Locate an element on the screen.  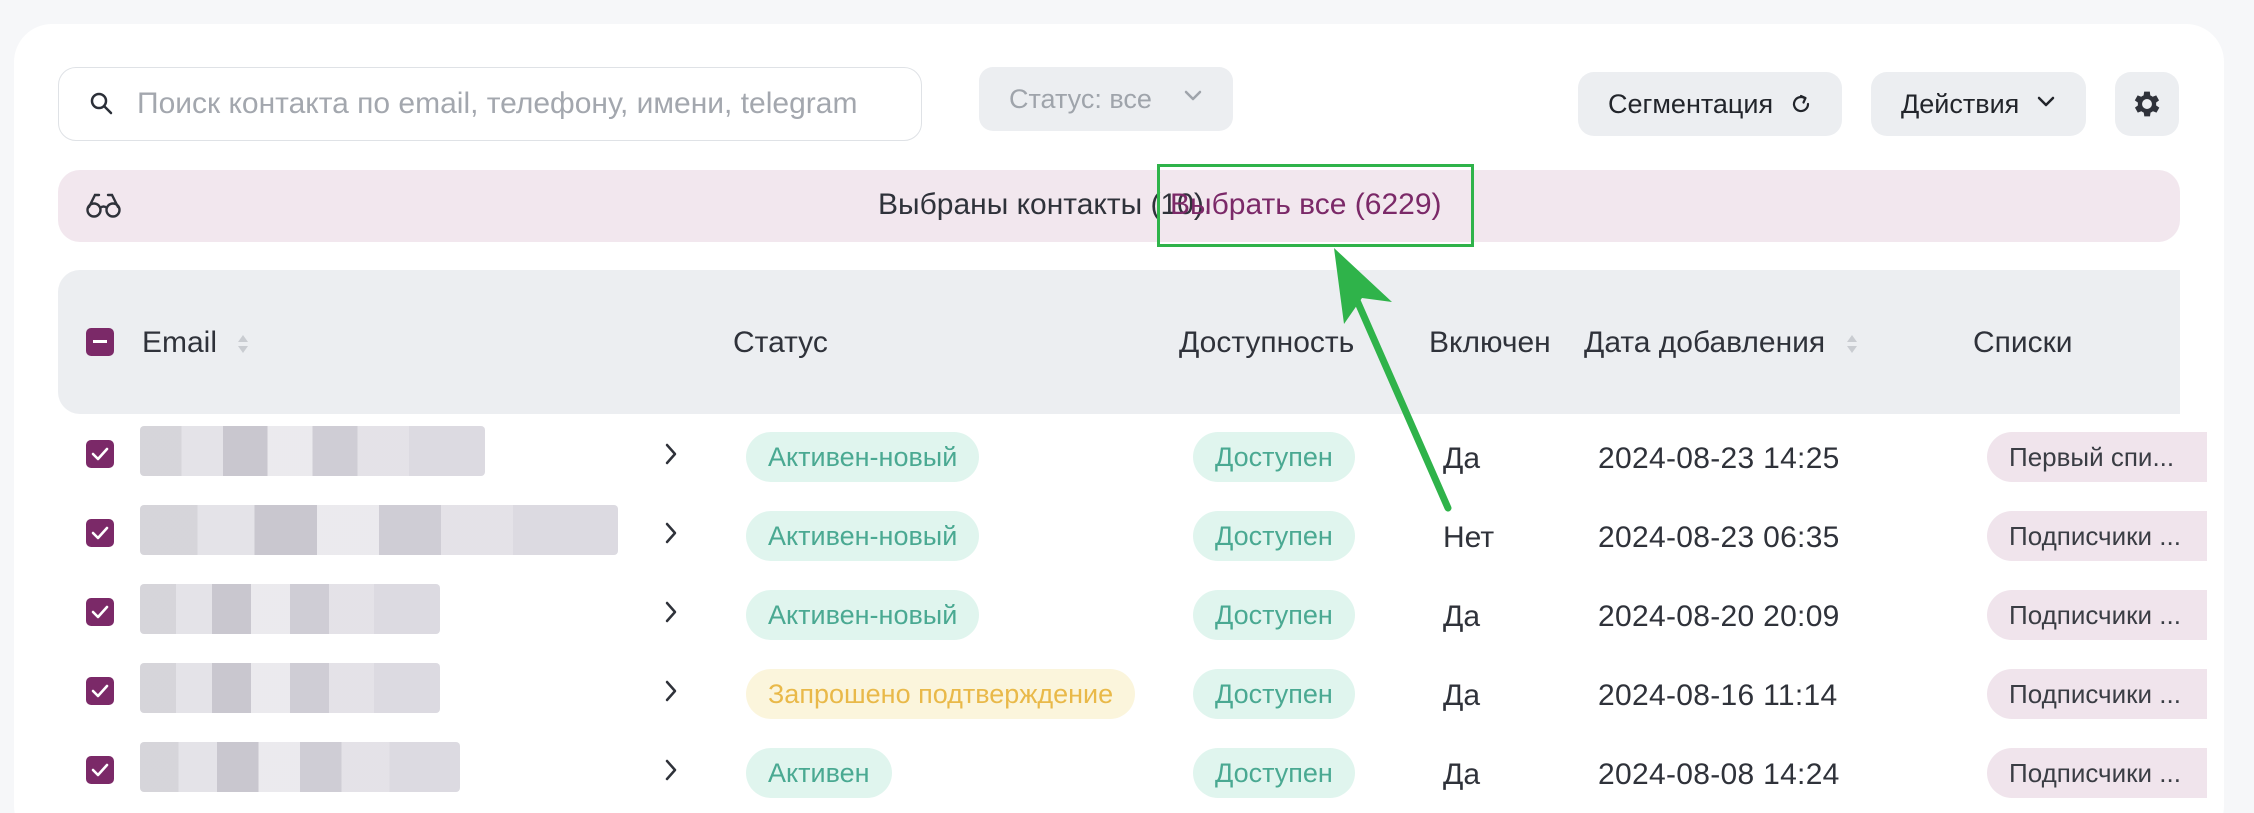
actions-button: Действия is located at coordinates (1978, 104).